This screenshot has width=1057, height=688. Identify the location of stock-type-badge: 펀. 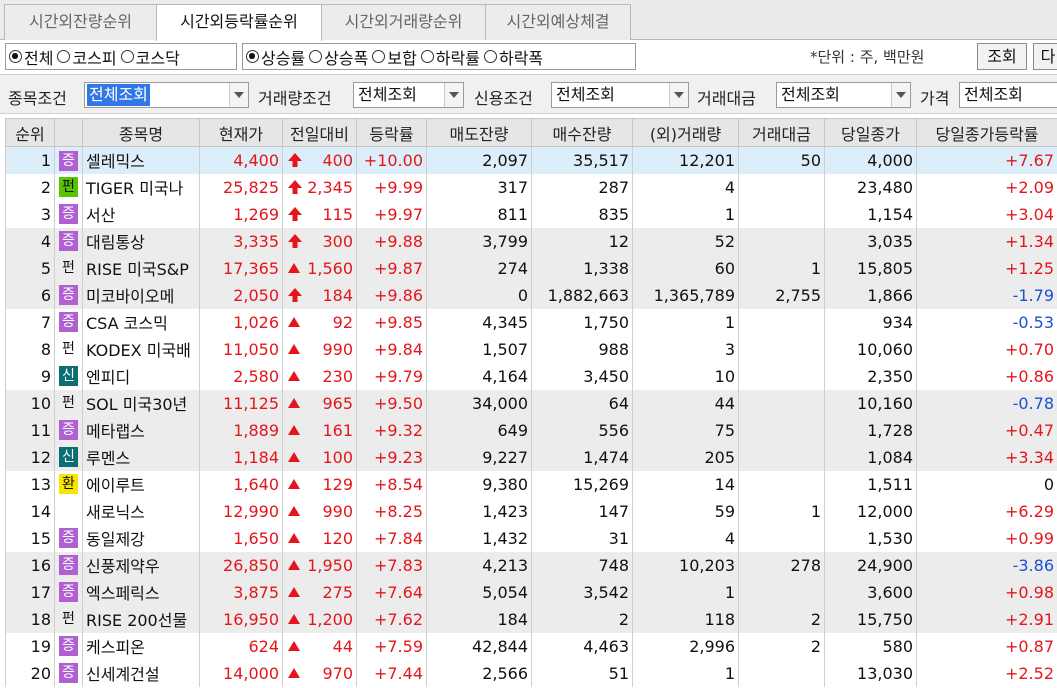
(68, 187).